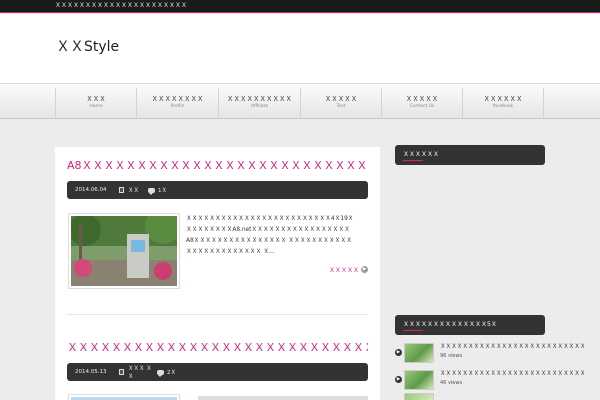 This screenshot has width=600, height=400. I want to click on post-comments: 2Ｘ, so click(166, 372).